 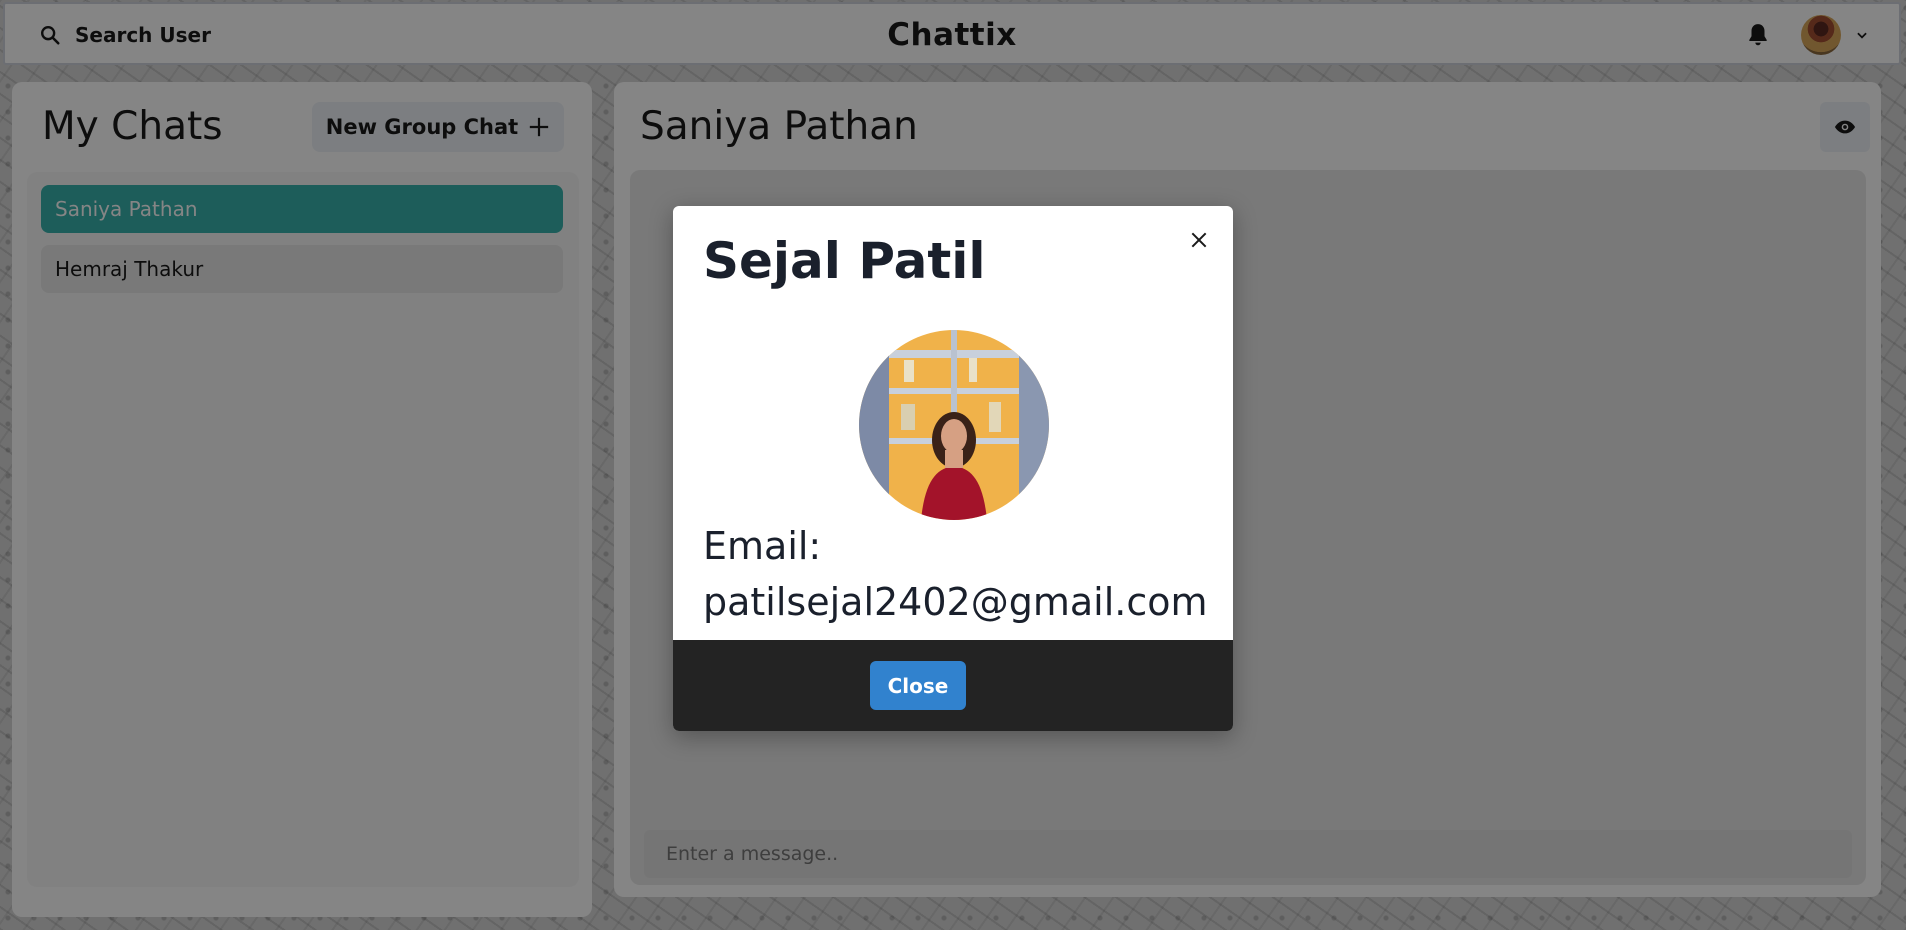 I want to click on email-value: patilsejal2402@gmail.com, so click(x=955, y=602).